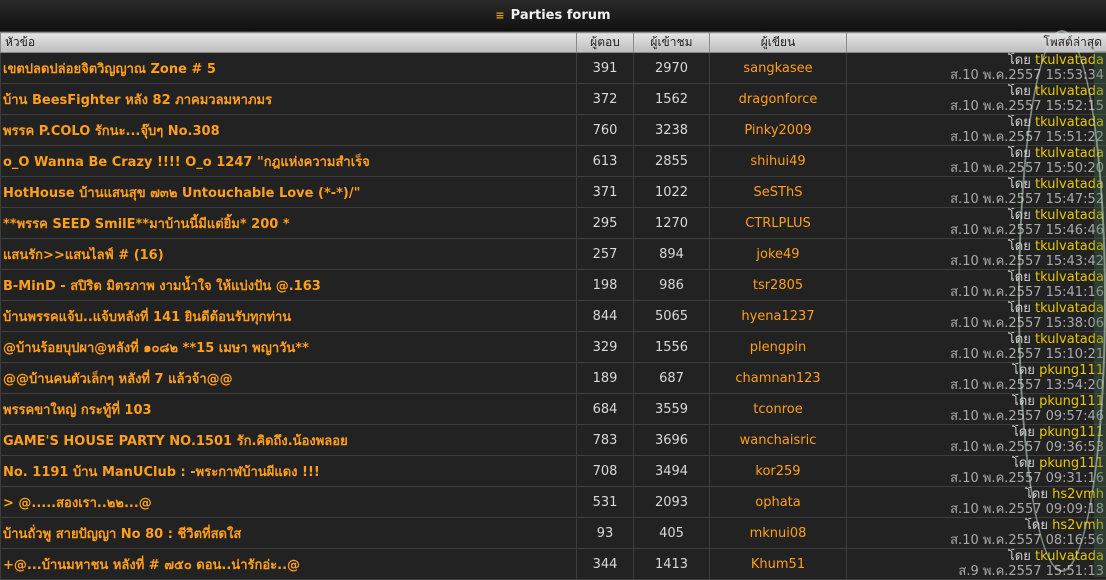 This screenshot has width=1106, height=580. I want to click on last-post-cell: โดย tkulvatadaส.10 พ.ค.2557 15:41:16, so click(976, 285).